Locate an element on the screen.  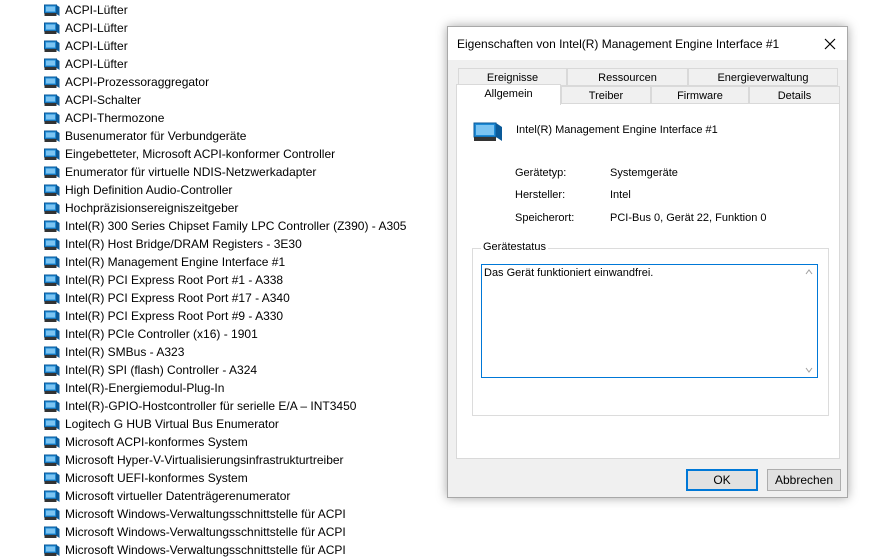
tab-treiber: Treiber is located at coordinates (606, 95).